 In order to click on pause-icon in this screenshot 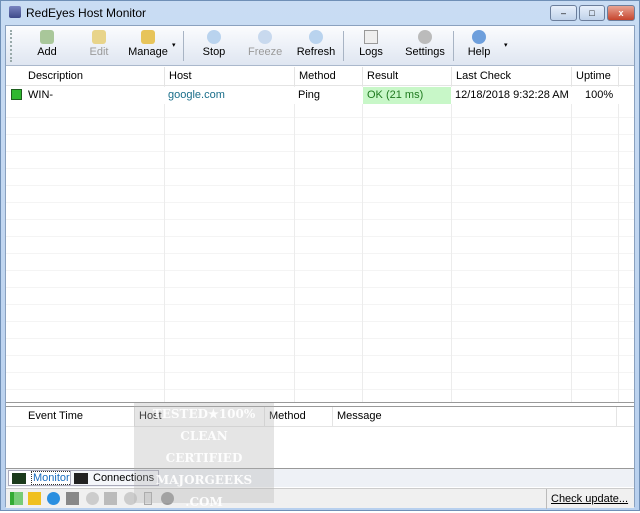, I will do `click(265, 37)`.